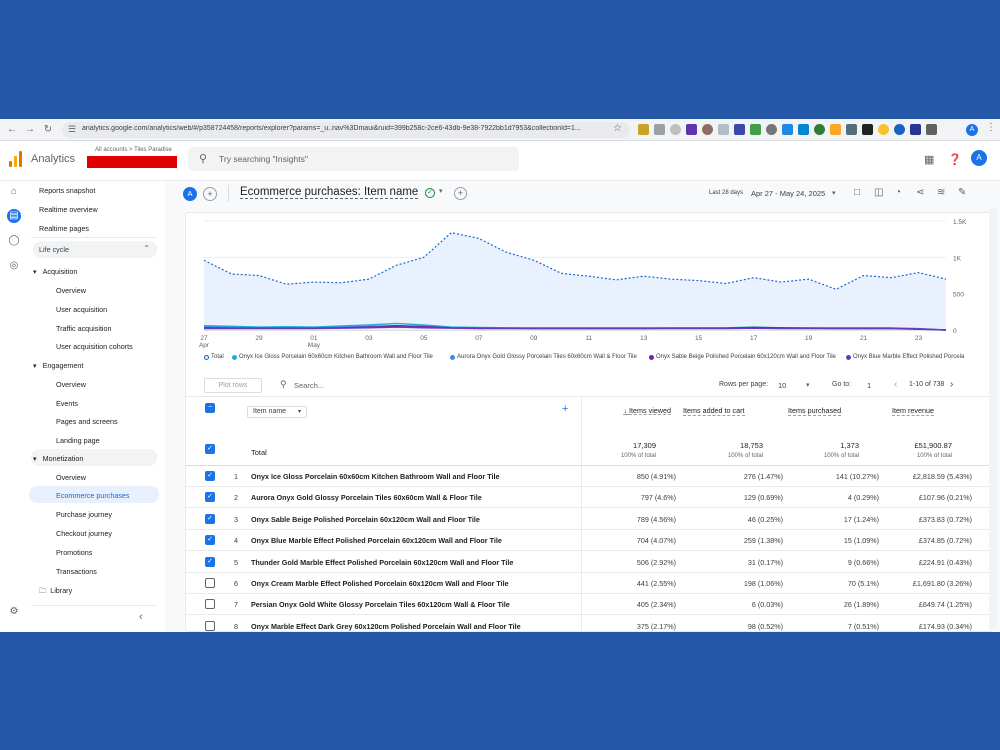 The width and height of the screenshot is (1000, 750). I want to click on column-header-items-added: Items added to cart, so click(714, 411).